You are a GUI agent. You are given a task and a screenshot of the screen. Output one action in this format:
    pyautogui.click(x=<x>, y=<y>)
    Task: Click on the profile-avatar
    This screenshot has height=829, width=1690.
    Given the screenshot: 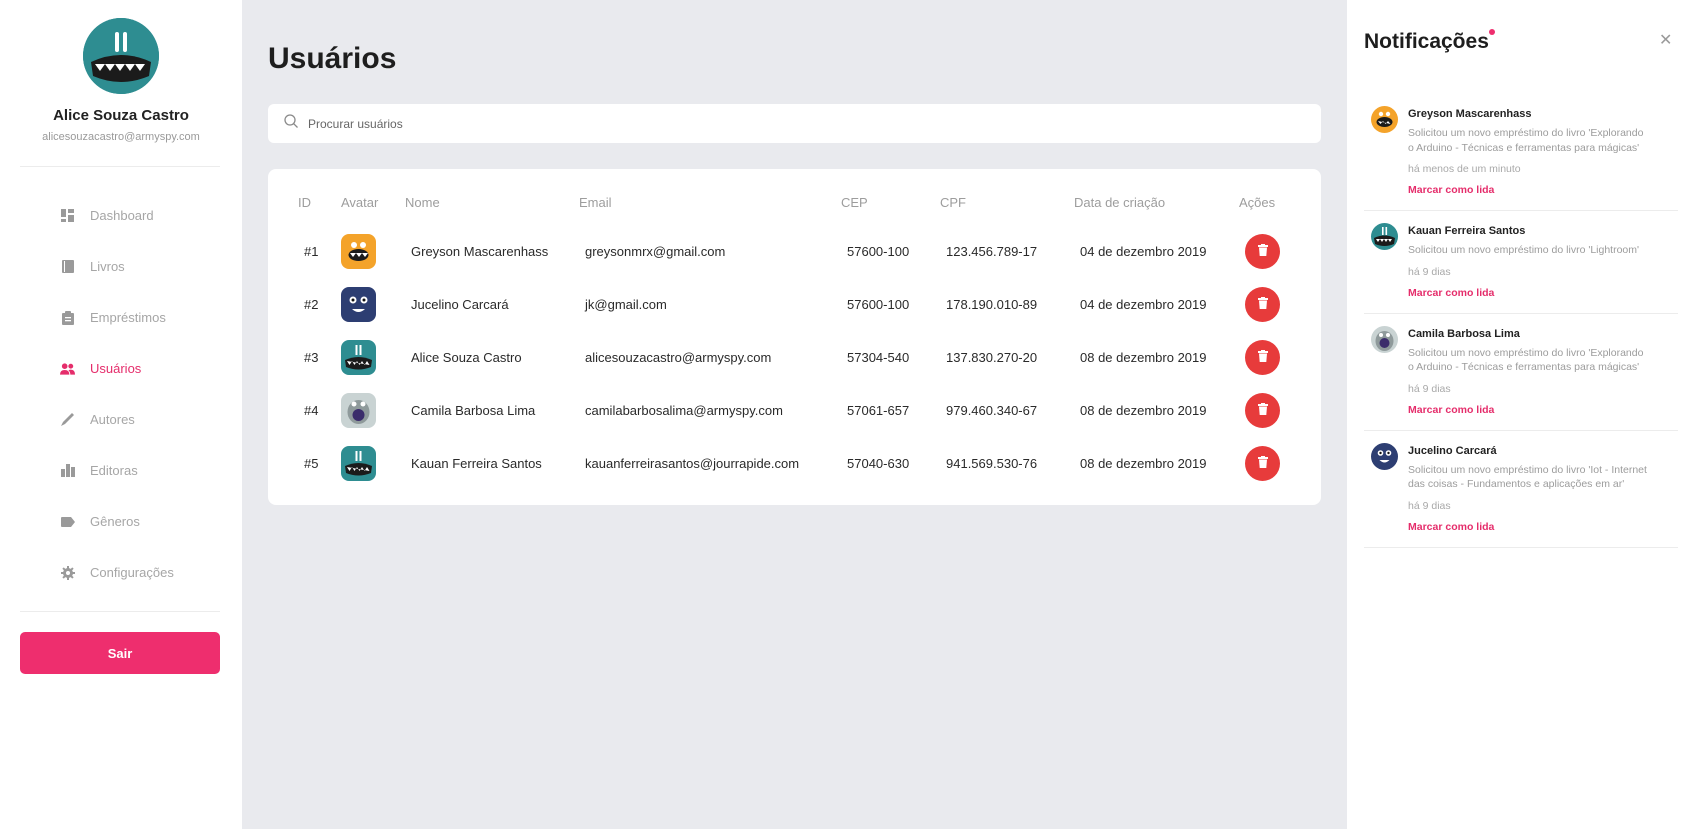 What is the action you would take?
    pyautogui.click(x=121, y=56)
    